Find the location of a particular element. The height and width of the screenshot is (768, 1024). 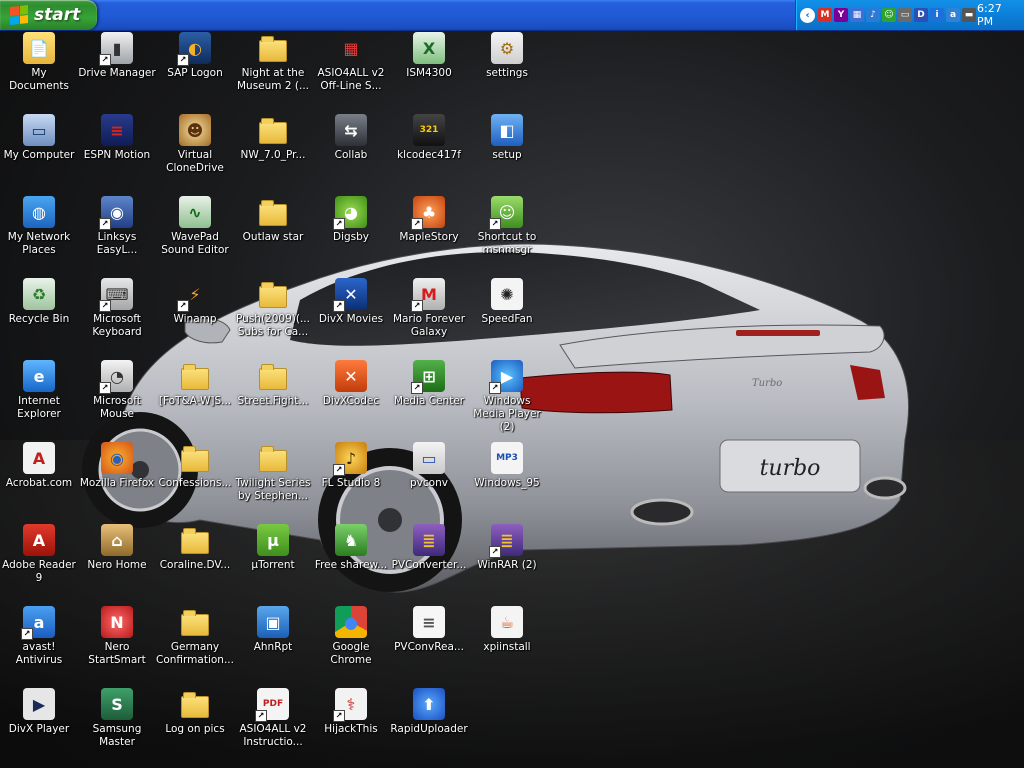

desktop-icon-recycle-bin: ♻ Recycle Bin is located at coordinates (39, 302).